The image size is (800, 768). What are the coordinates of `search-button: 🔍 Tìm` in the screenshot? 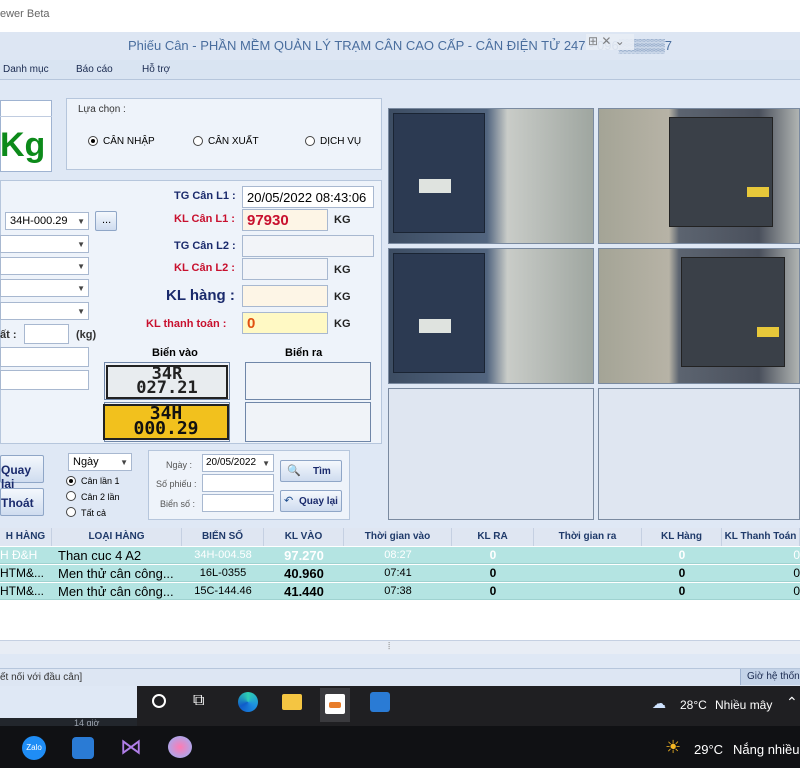 It's located at (311, 471).